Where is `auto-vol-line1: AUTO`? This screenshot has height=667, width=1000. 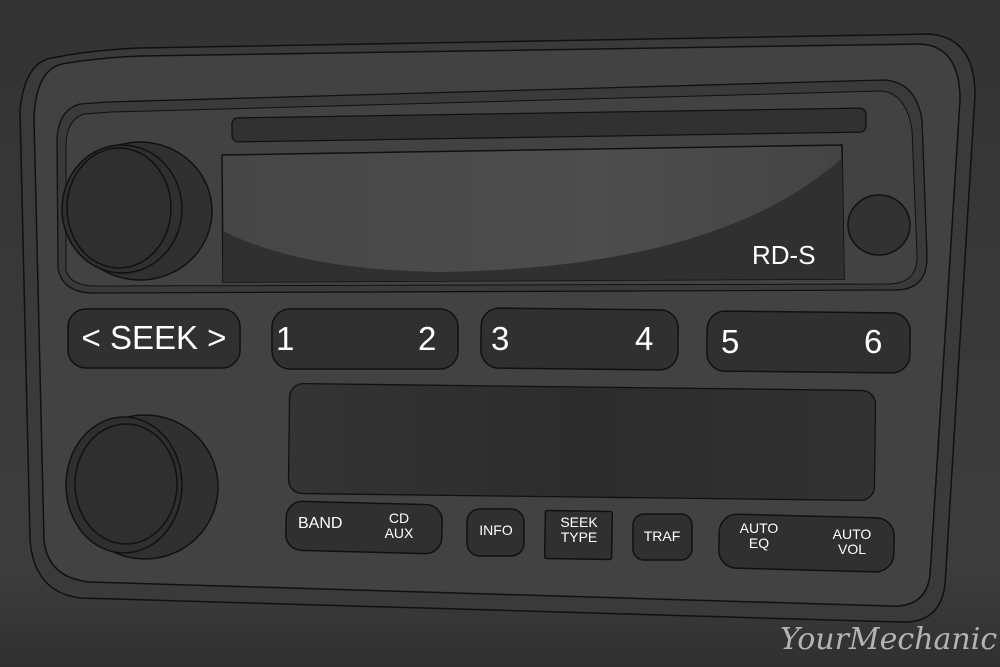
auto-vol-line1: AUTO is located at coordinates (852, 534).